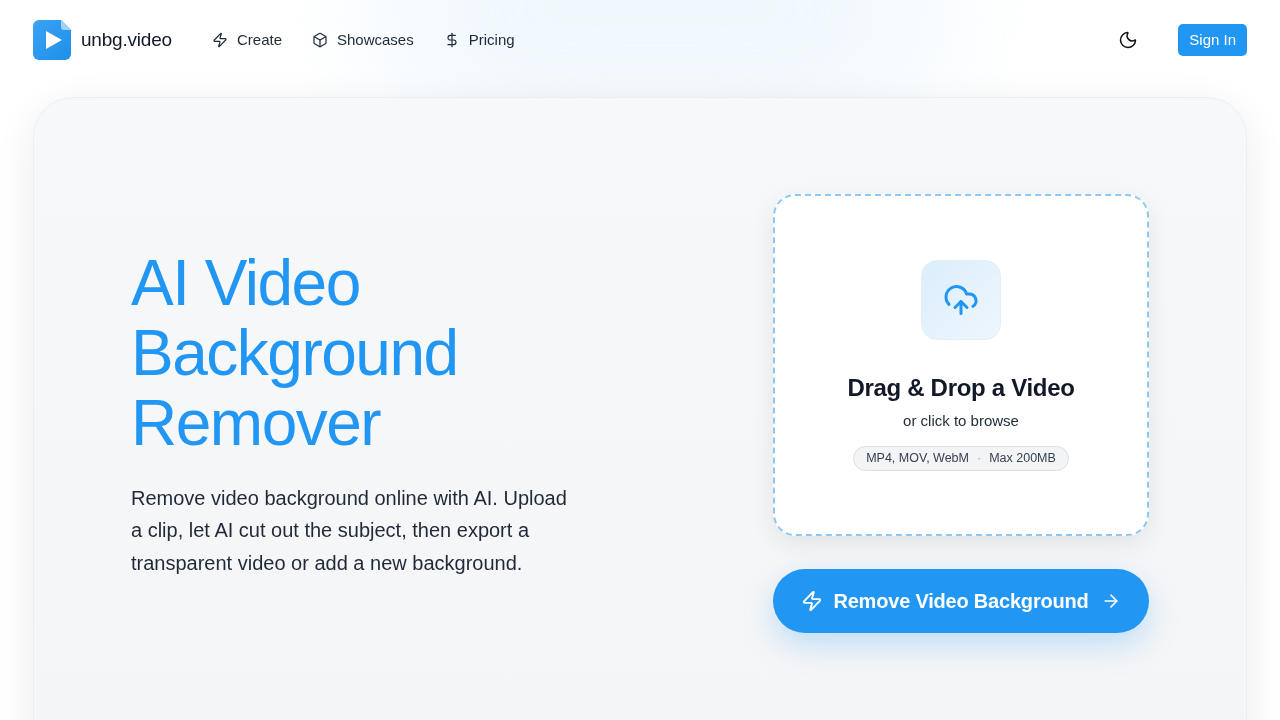 This screenshot has height=720, width=1280. Describe the element at coordinates (363, 40) in the screenshot. I see `nav-link: Showcases` at that location.